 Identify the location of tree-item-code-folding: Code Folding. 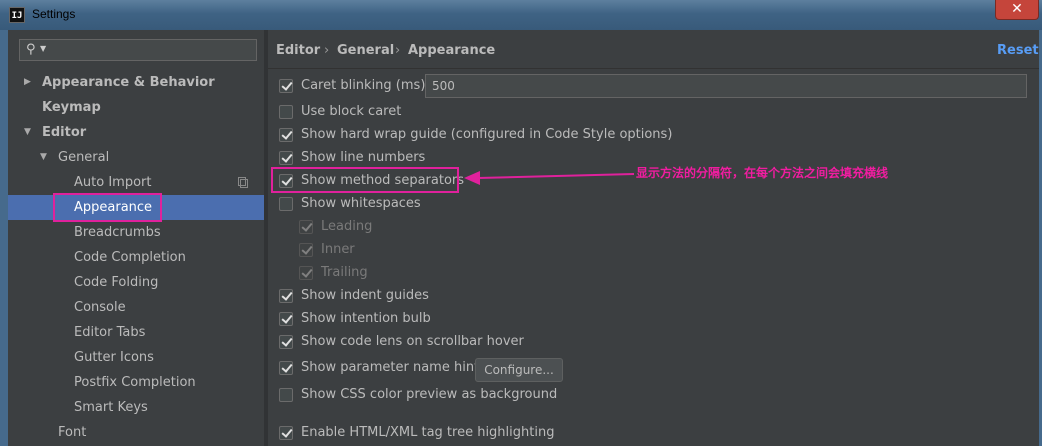
(136, 282).